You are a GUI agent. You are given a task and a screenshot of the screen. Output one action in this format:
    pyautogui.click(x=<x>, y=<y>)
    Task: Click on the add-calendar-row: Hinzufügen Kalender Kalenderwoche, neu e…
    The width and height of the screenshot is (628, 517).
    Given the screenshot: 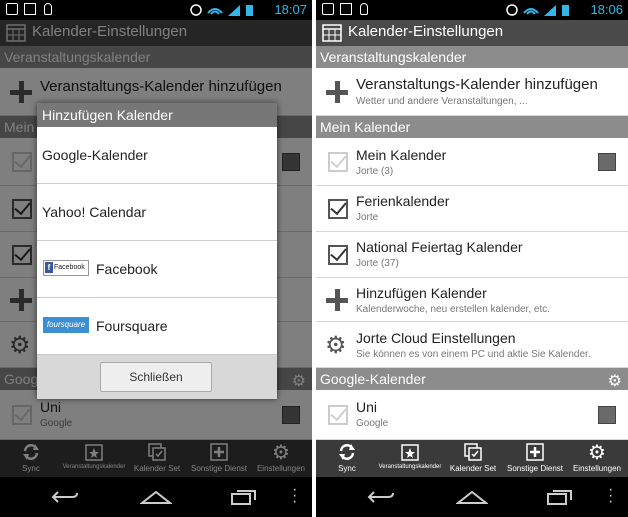 What is the action you would take?
    pyautogui.click(x=472, y=300)
    